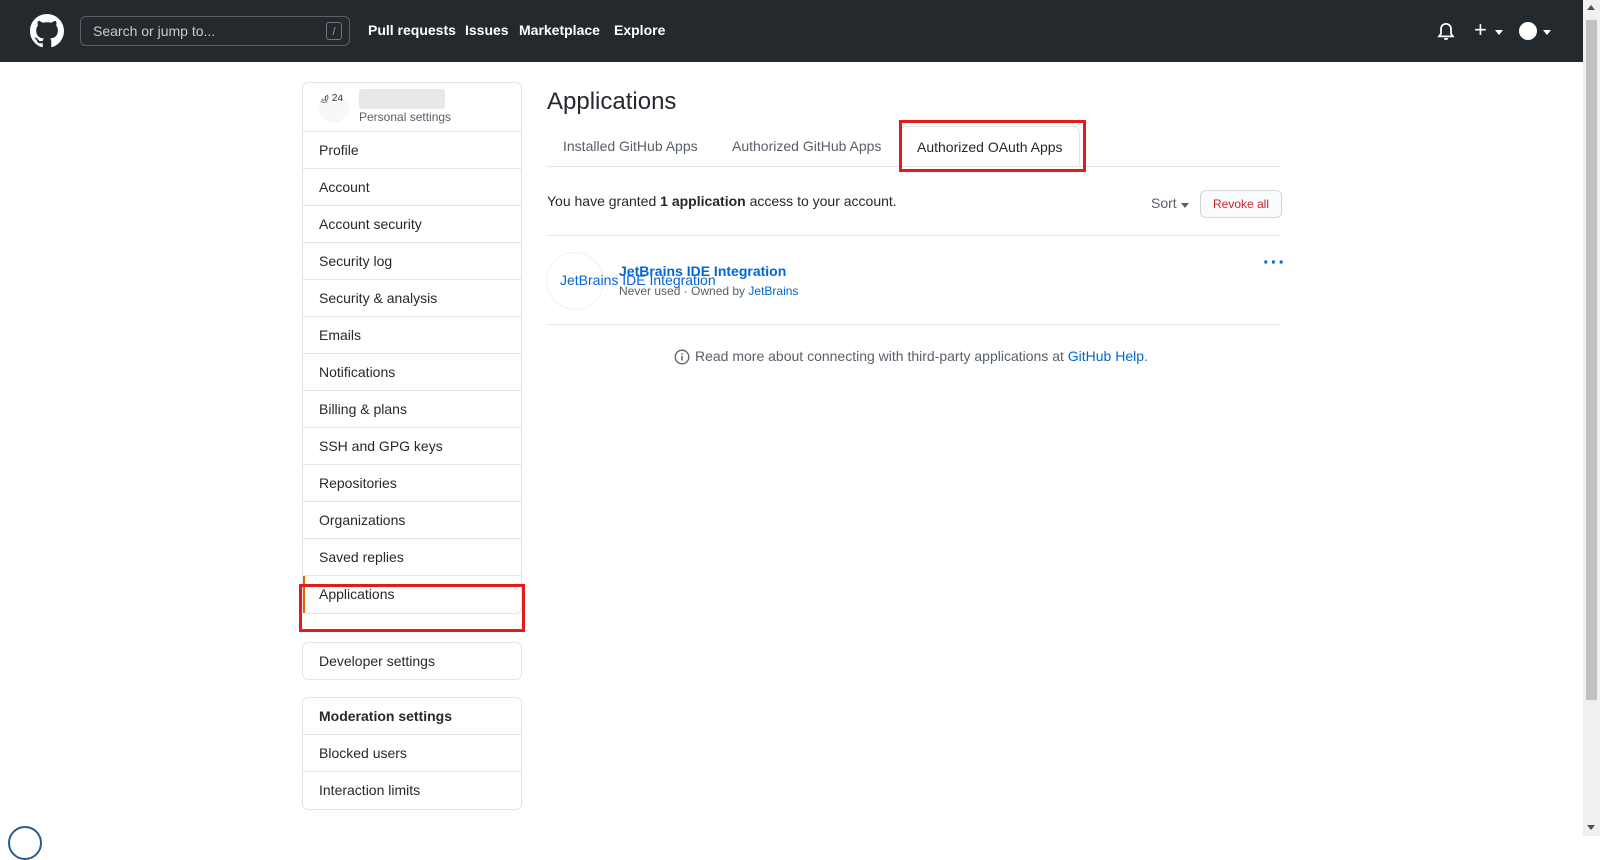  I want to click on bell-icon, so click(1446, 32).